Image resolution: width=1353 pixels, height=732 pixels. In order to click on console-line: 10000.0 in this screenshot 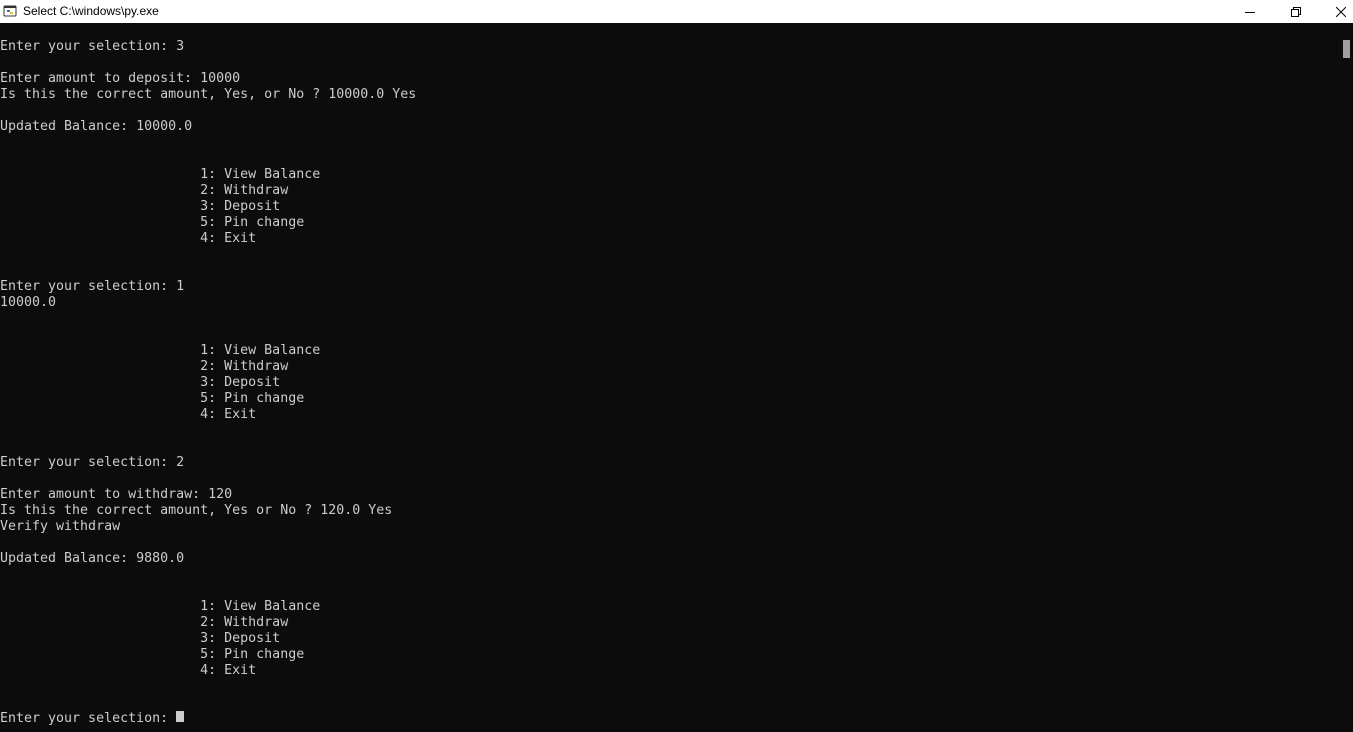, I will do `click(208, 303)`.